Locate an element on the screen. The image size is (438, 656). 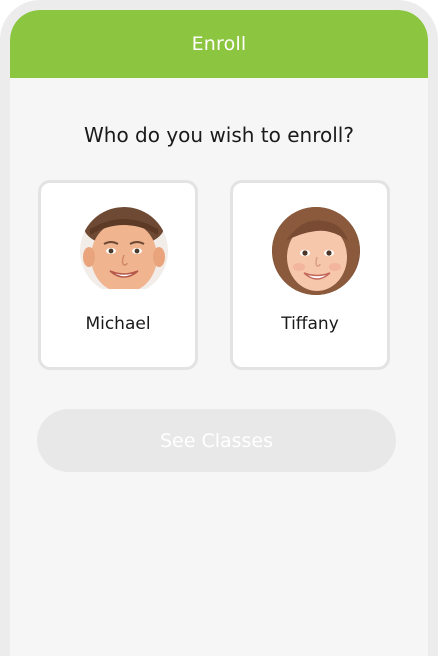
child-name: Tiffany is located at coordinates (310, 324).